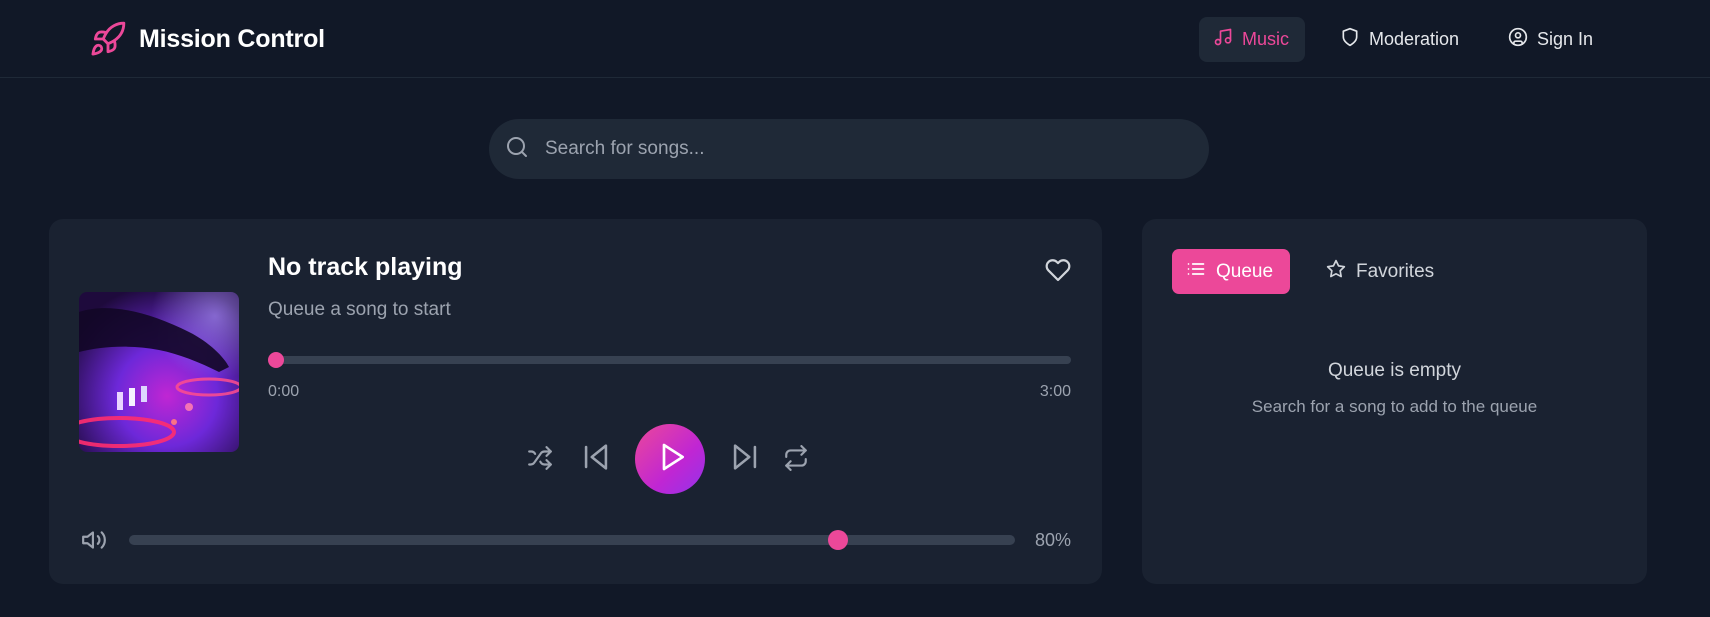  I want to click on search-bar, so click(849, 149).